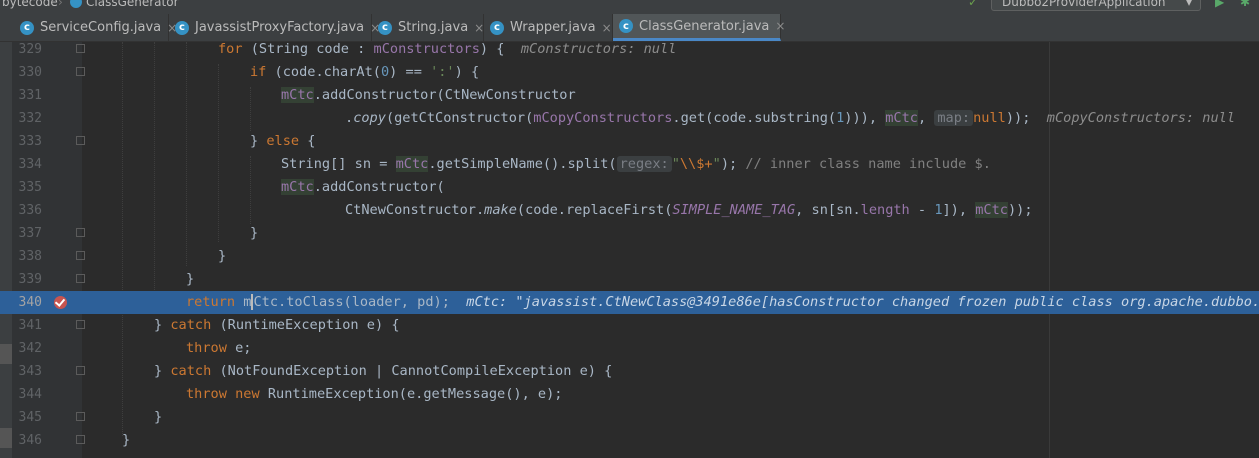  What do you see at coordinates (629, 325) in the screenshot?
I see `code-line: 341 } catch (RuntimeException e) {` at bounding box center [629, 325].